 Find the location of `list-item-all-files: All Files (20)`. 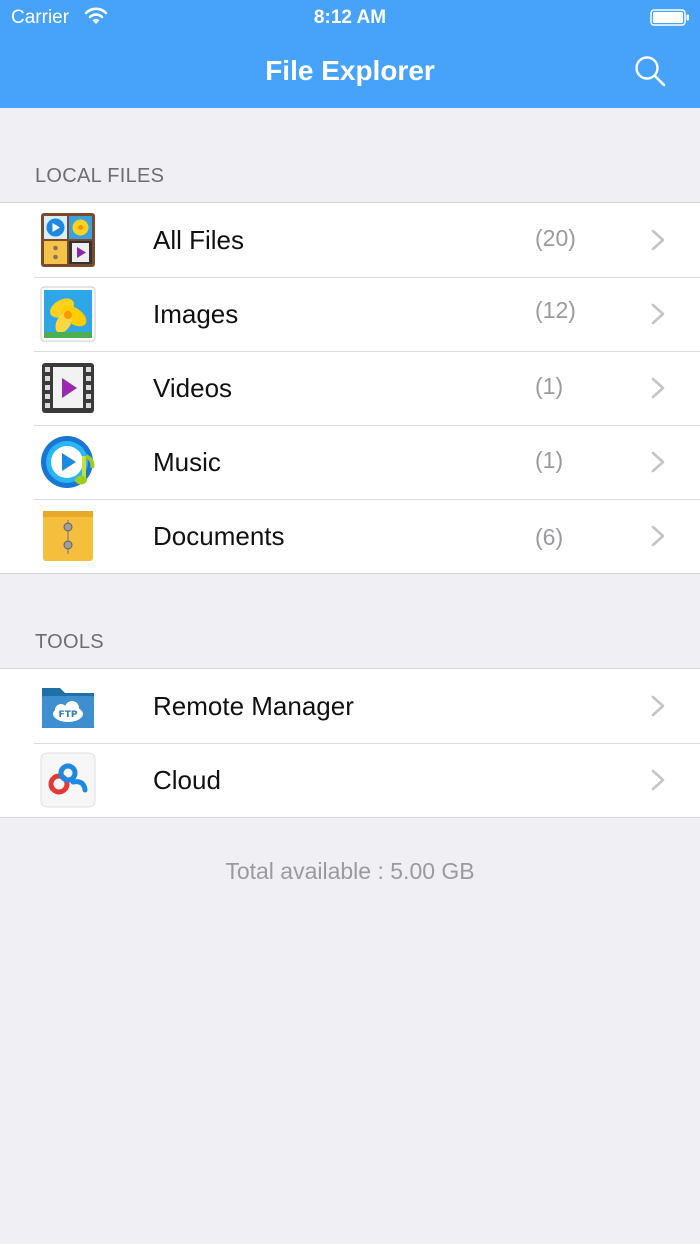

list-item-all-files: All Files (20) is located at coordinates (350, 240).